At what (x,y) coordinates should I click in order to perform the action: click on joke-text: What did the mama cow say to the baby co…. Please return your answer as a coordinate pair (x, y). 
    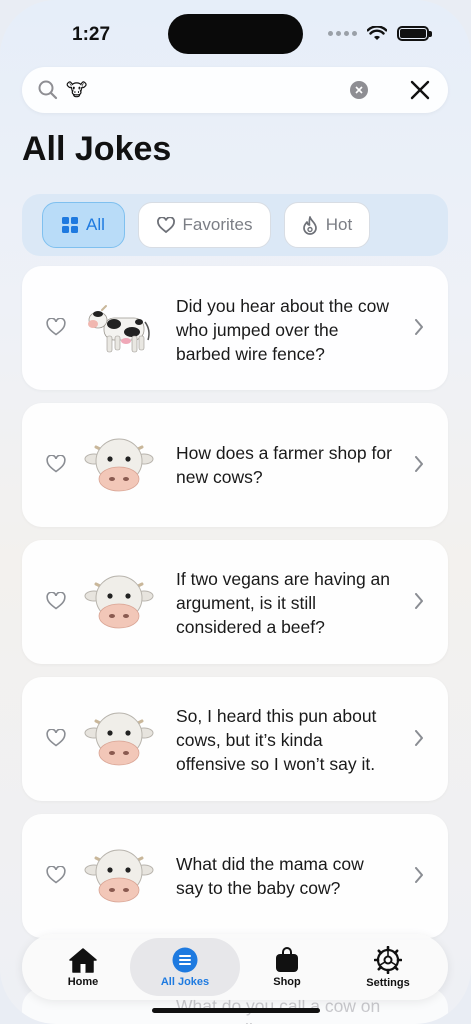
    Looking at the image, I should click on (270, 876).